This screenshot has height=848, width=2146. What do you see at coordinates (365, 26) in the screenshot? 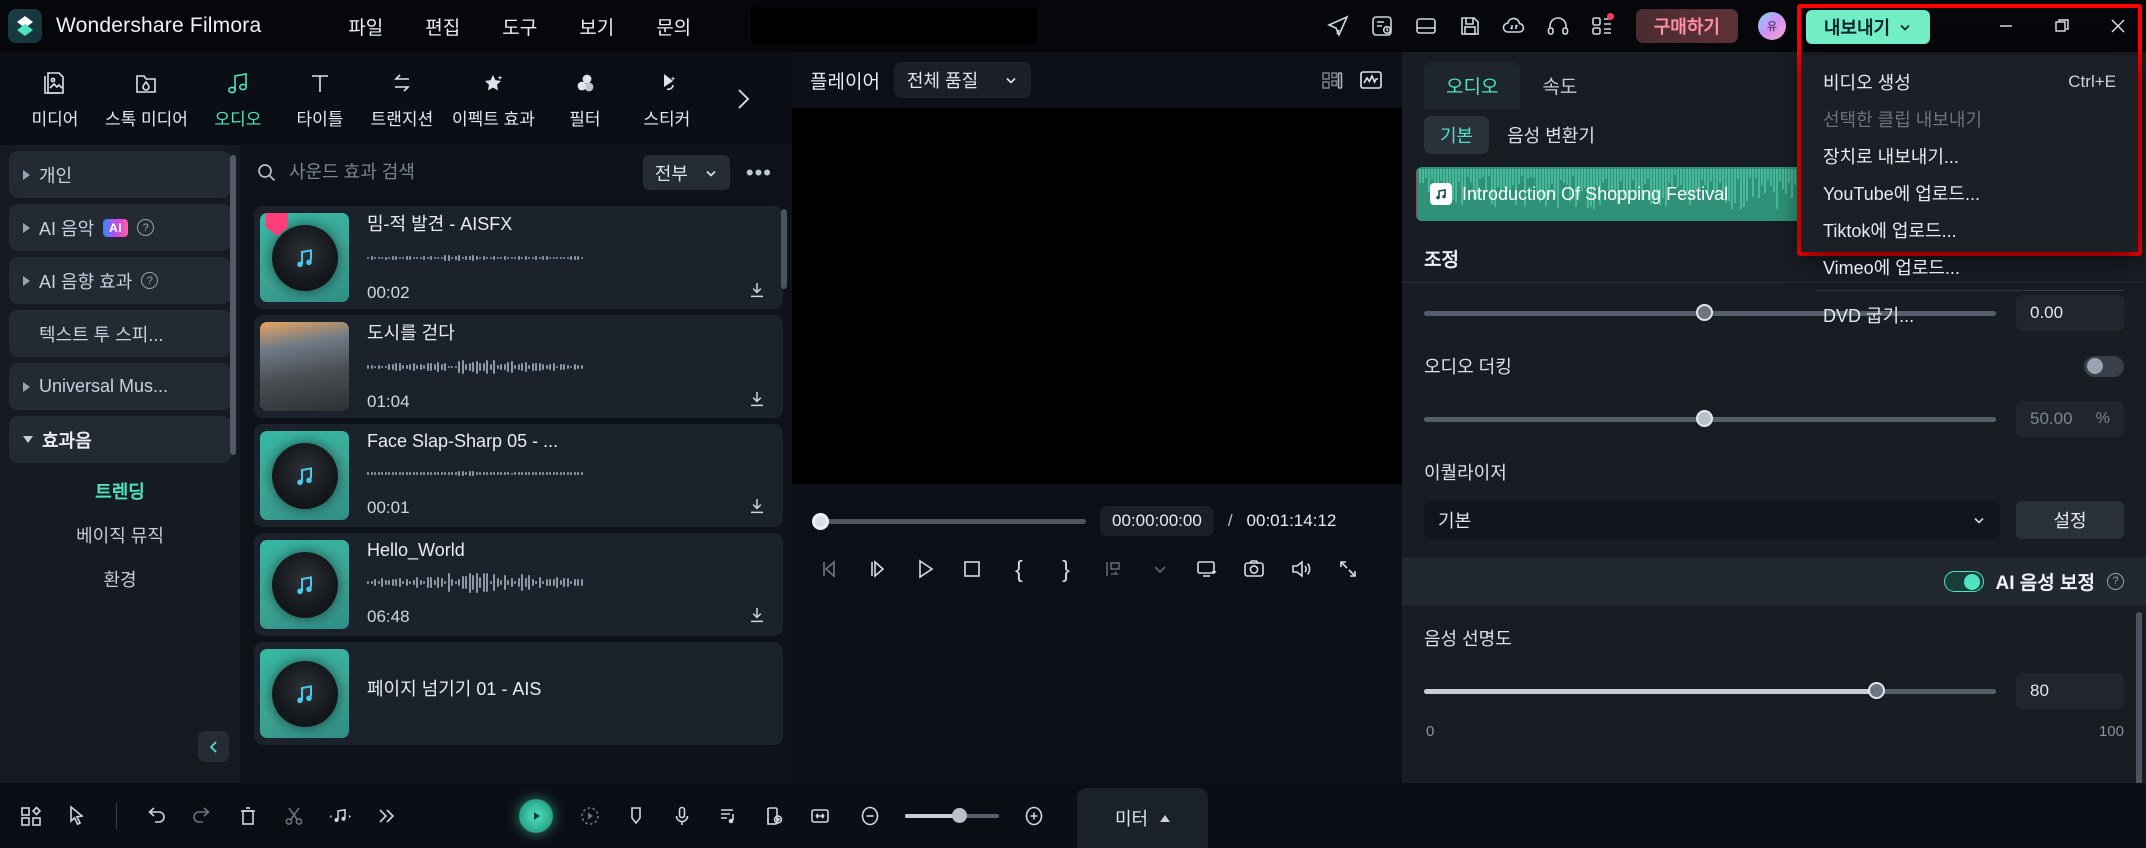
I see `menu-item-file: 파일` at bounding box center [365, 26].